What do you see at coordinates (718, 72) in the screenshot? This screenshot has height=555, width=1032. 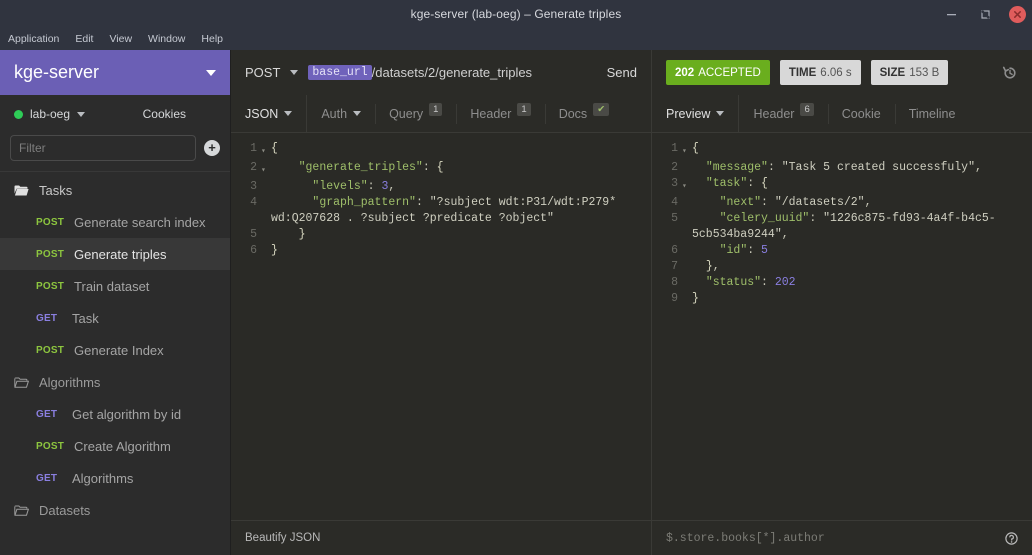 I see `status-badge: 202 ACCEPTED` at bounding box center [718, 72].